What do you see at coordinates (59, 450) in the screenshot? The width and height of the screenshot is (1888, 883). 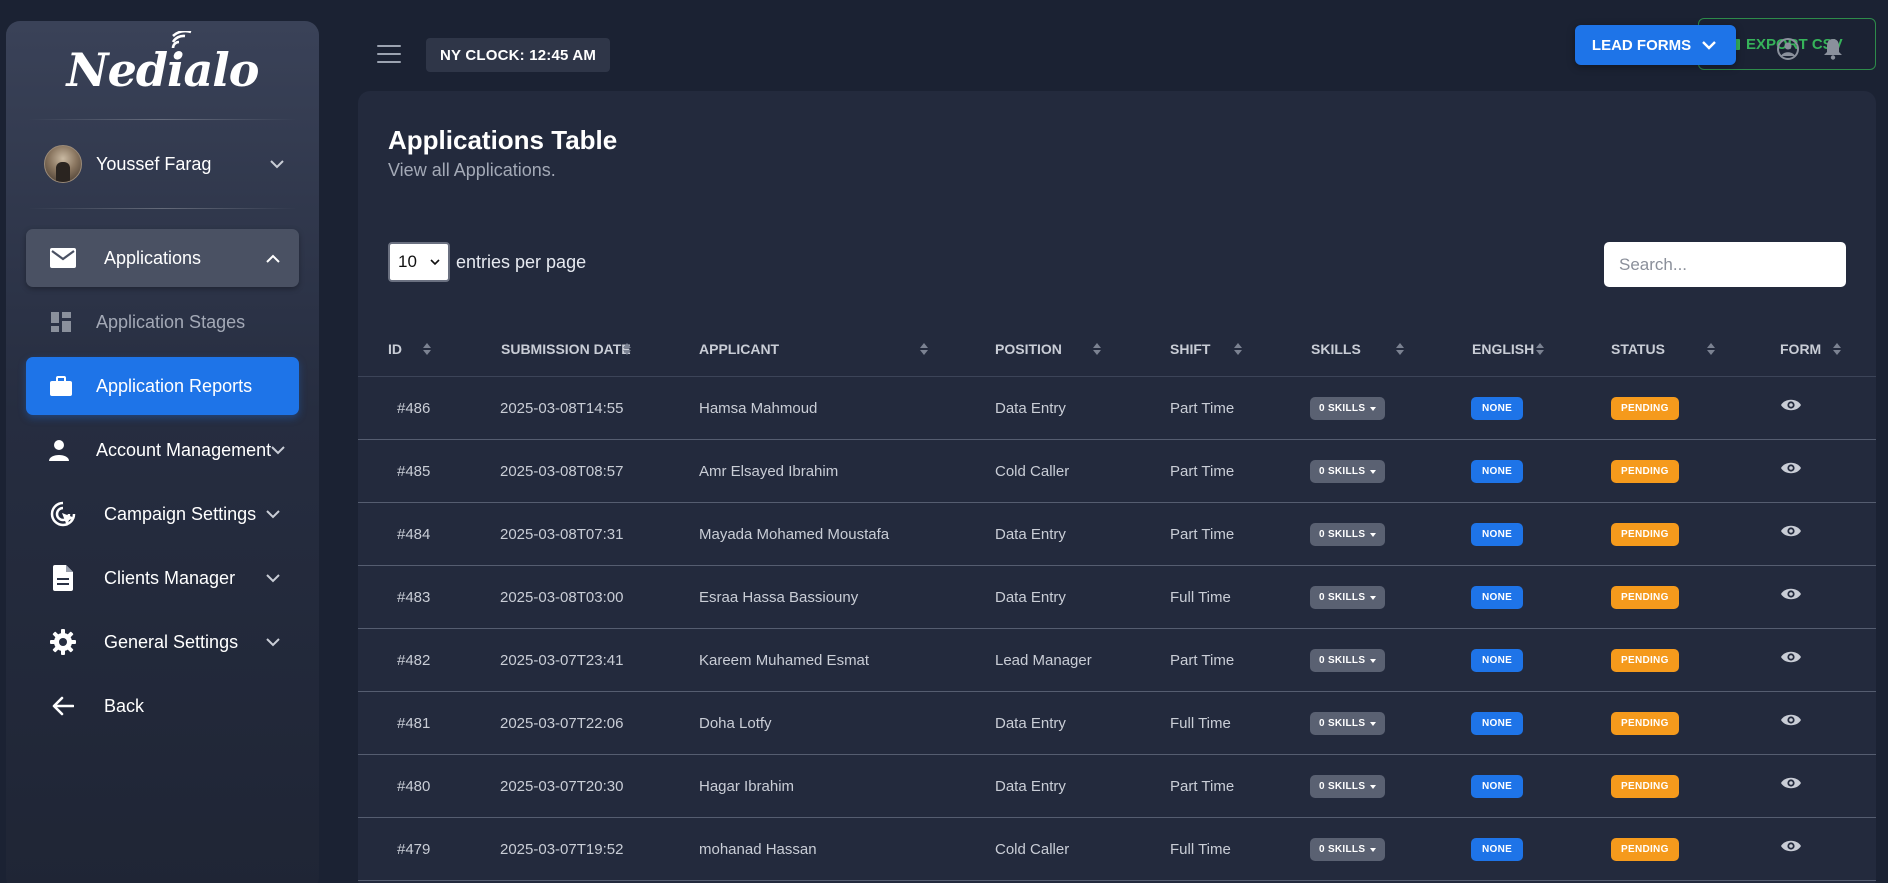 I see `person-icon` at bounding box center [59, 450].